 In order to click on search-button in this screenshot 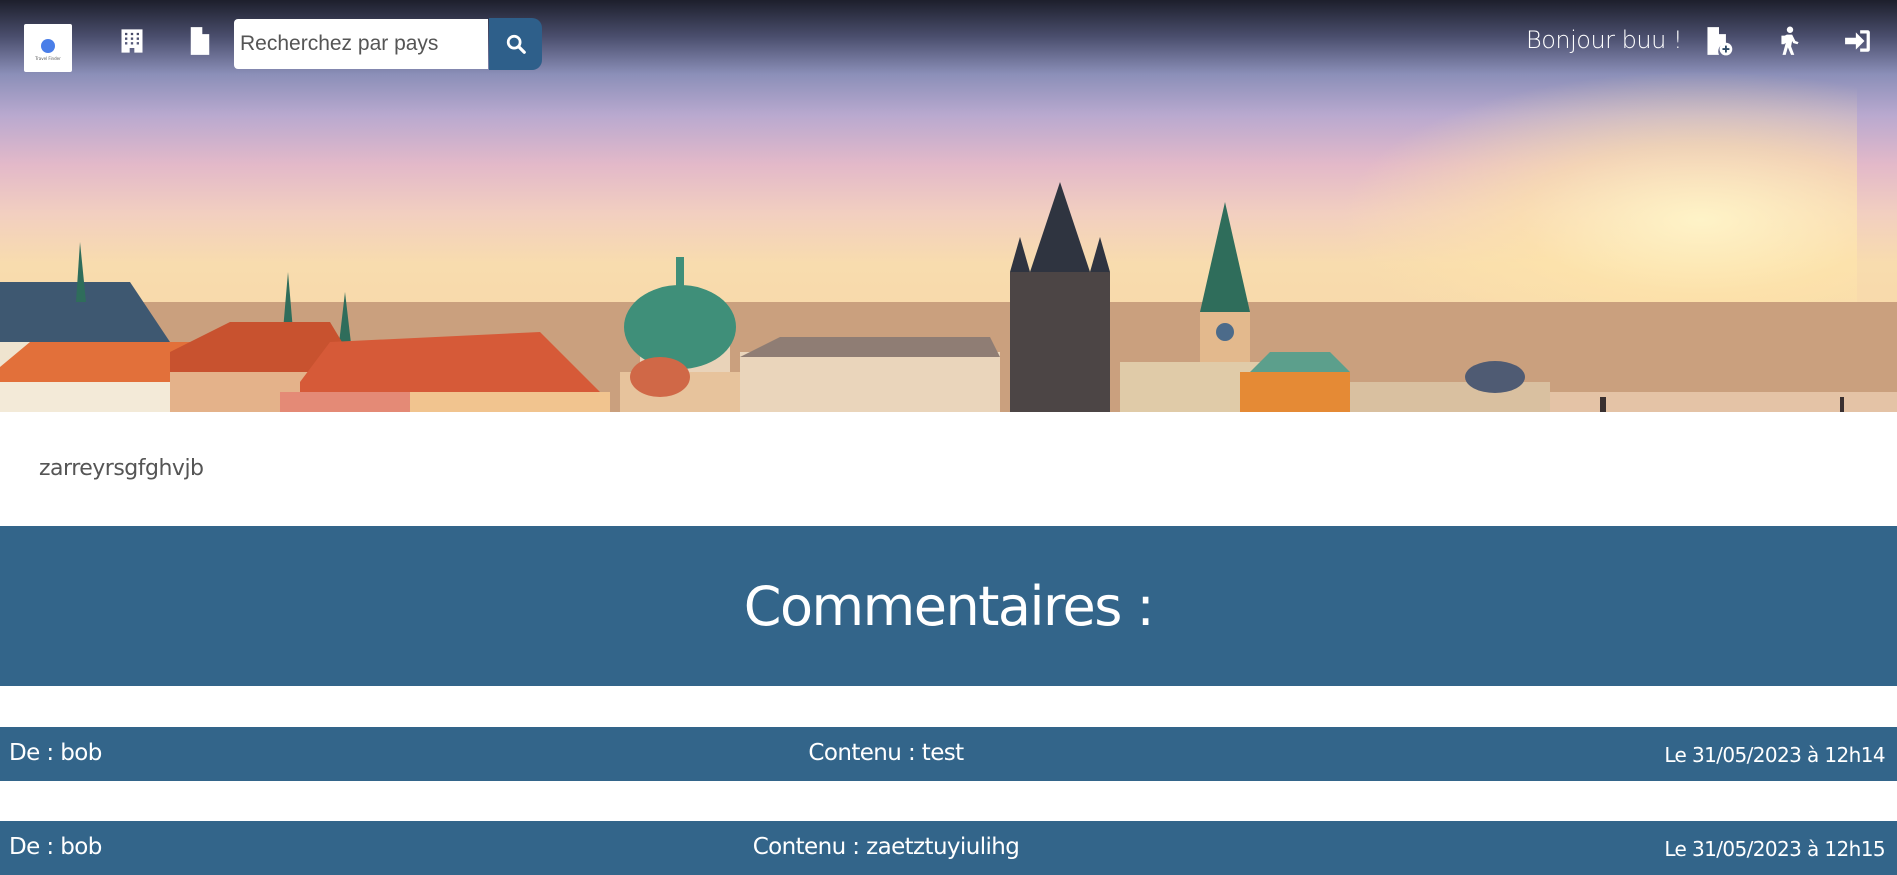, I will do `click(515, 44)`.